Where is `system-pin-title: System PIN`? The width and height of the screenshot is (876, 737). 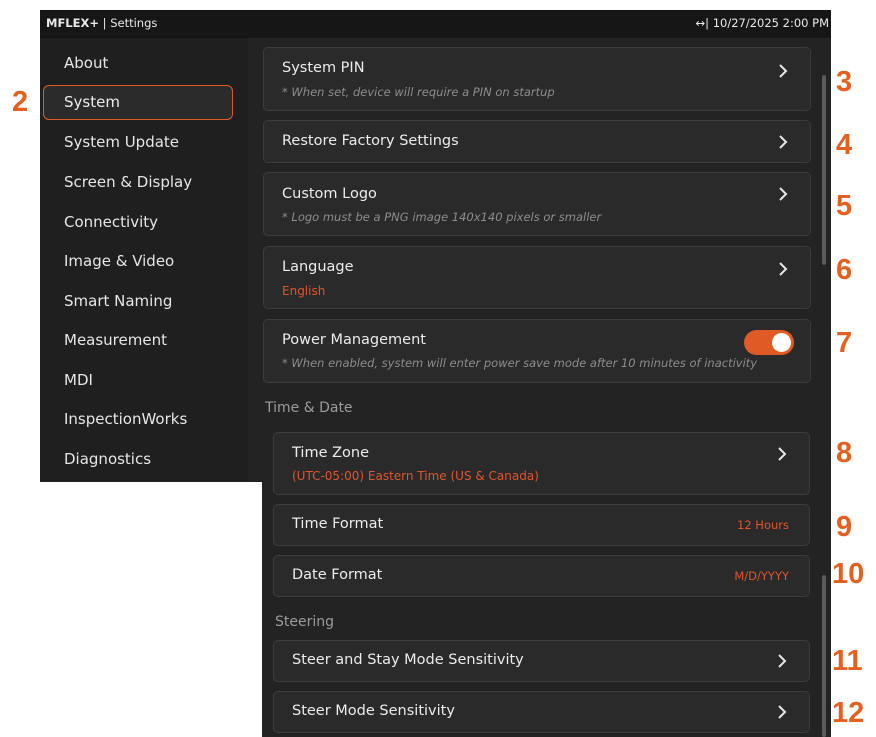 system-pin-title: System PIN is located at coordinates (323, 68).